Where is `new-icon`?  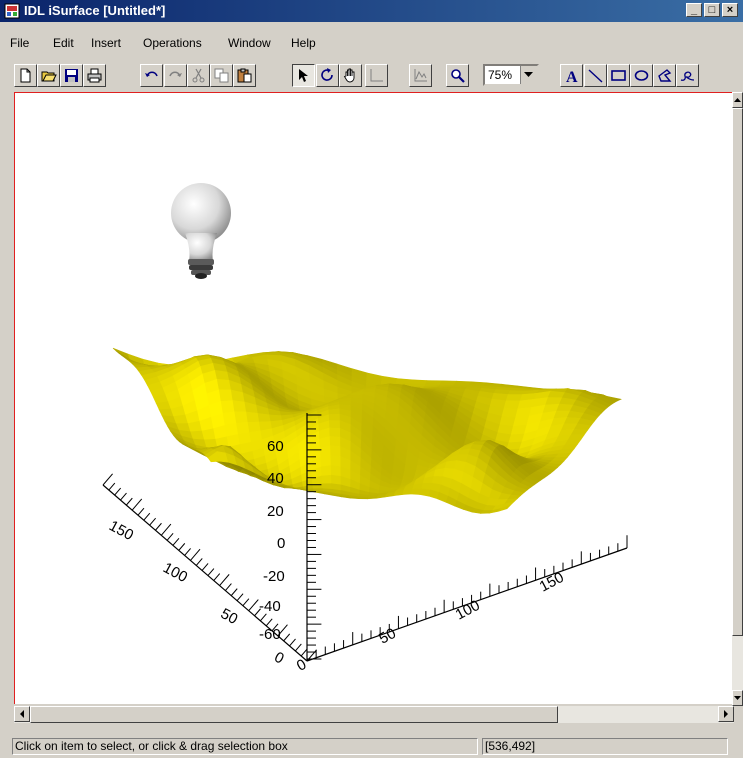 new-icon is located at coordinates (25, 75).